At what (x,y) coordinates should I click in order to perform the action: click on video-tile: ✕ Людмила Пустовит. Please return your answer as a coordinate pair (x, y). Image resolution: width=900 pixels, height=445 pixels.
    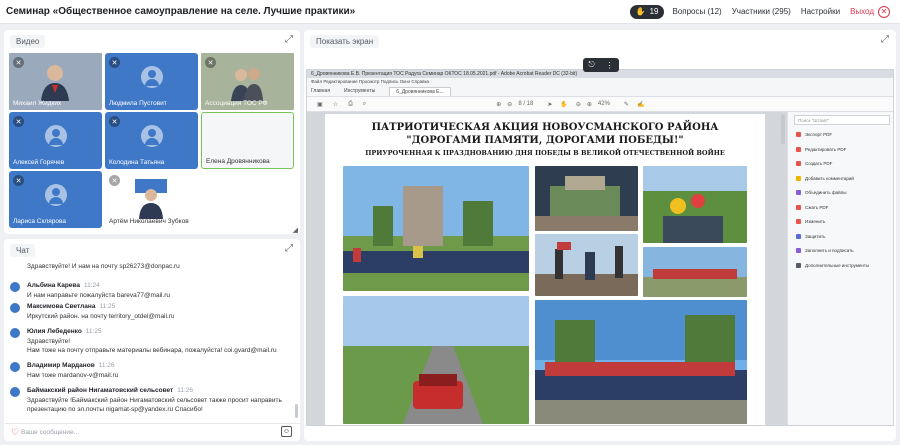
    Looking at the image, I should click on (151, 81).